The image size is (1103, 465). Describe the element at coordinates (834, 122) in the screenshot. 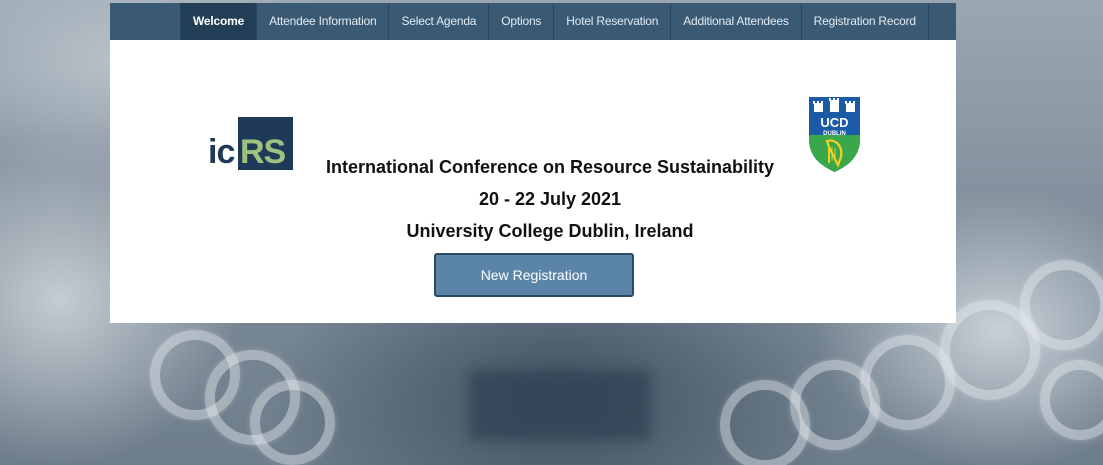

I see `ucd-logo-text: UCD` at that location.